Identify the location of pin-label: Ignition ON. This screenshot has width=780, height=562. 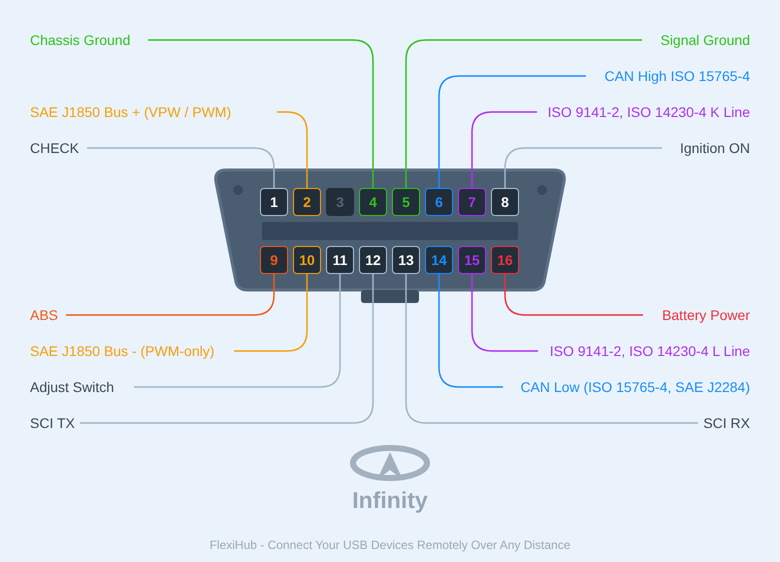
(715, 148).